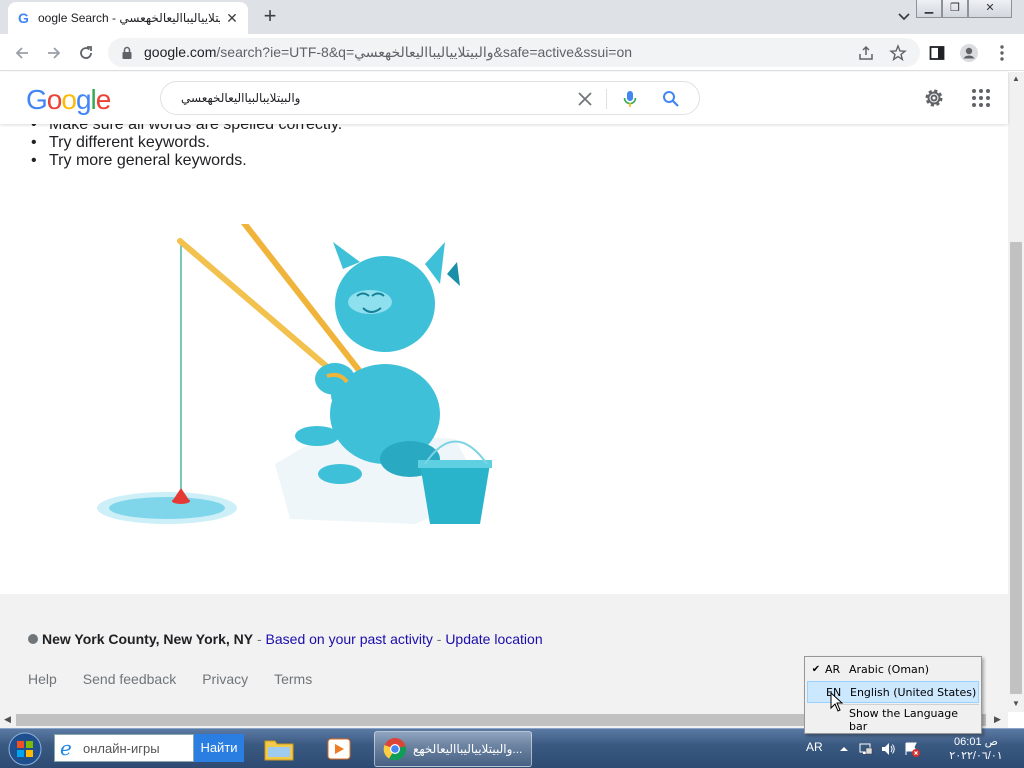 The width and height of the screenshot is (1024, 768). What do you see at coordinates (183, 679) in the screenshot?
I see `footer-links: Help Send feedback Privacy Terms` at bounding box center [183, 679].